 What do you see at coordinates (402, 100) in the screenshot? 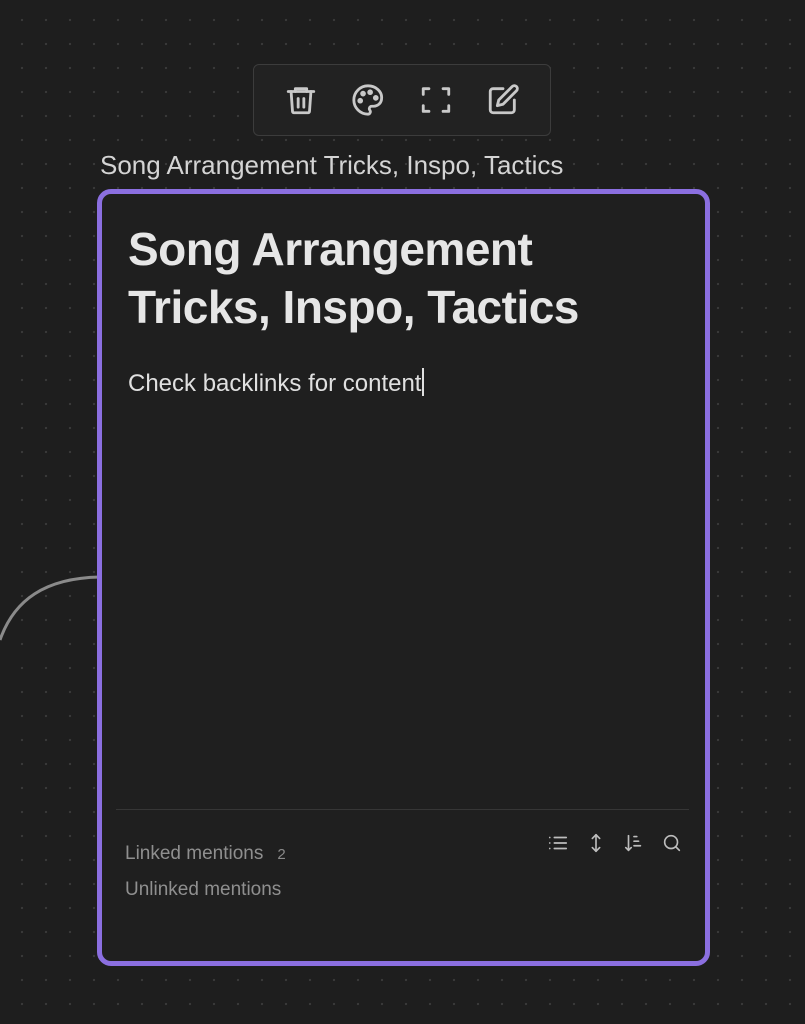
I see `node-toolbar` at bounding box center [402, 100].